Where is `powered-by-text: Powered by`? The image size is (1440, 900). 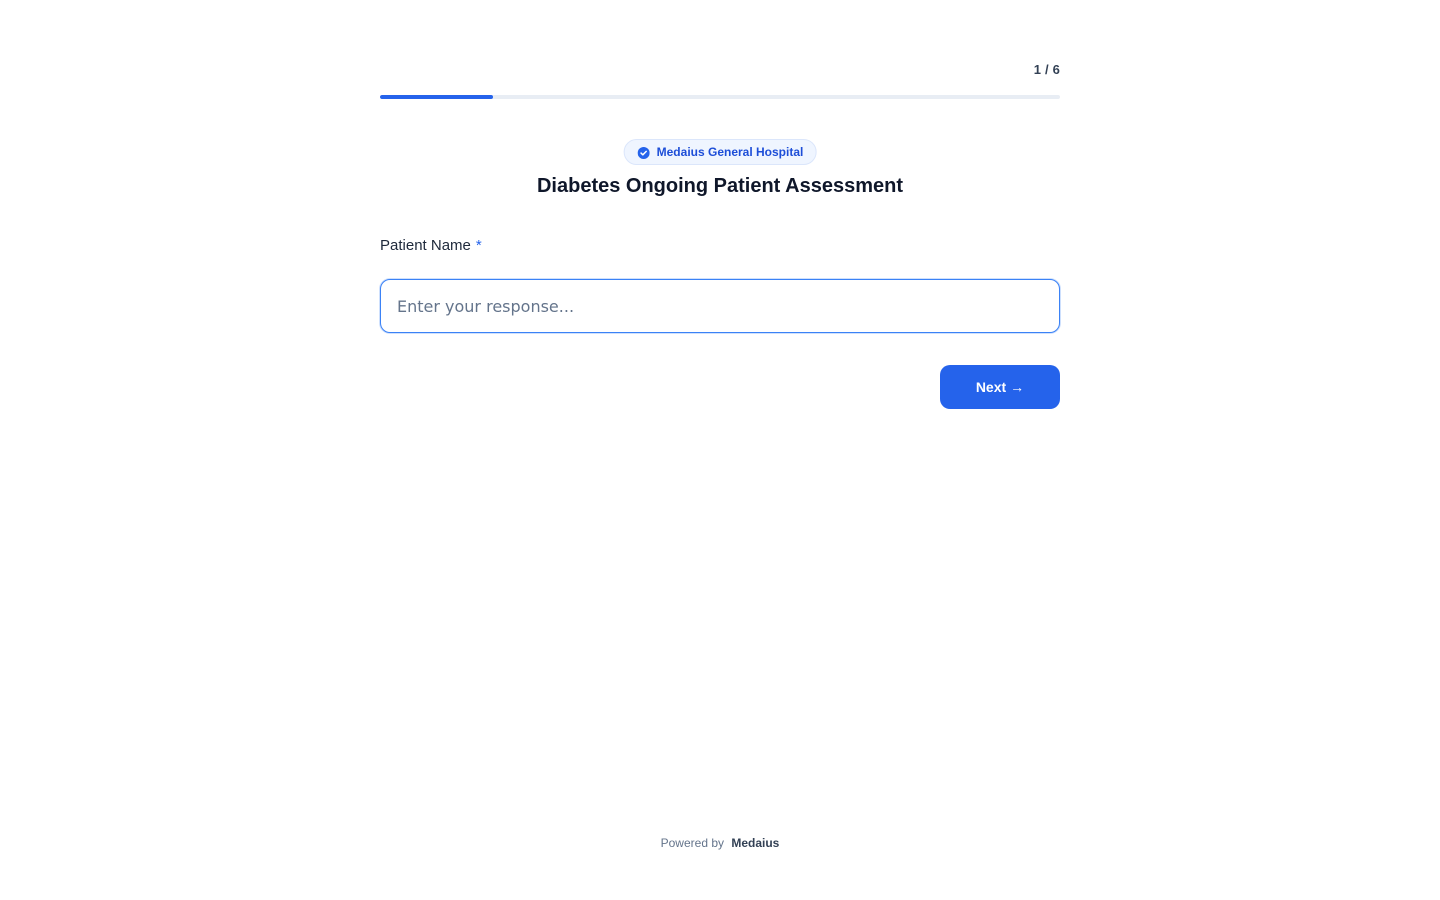 powered-by-text: Powered by is located at coordinates (692, 843).